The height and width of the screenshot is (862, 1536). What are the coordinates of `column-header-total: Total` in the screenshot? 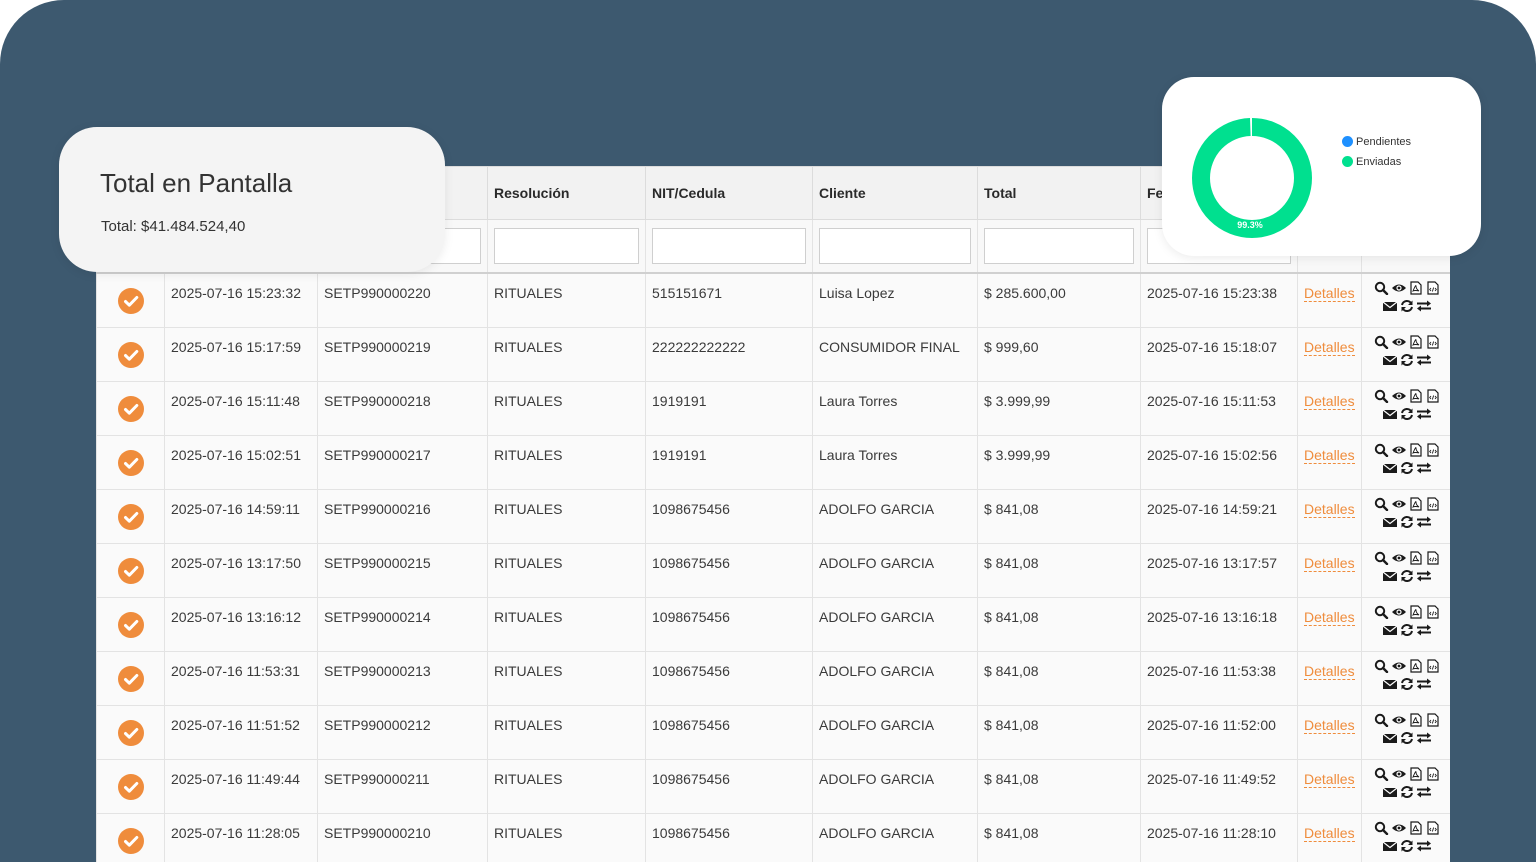 It's located at (1059, 193).